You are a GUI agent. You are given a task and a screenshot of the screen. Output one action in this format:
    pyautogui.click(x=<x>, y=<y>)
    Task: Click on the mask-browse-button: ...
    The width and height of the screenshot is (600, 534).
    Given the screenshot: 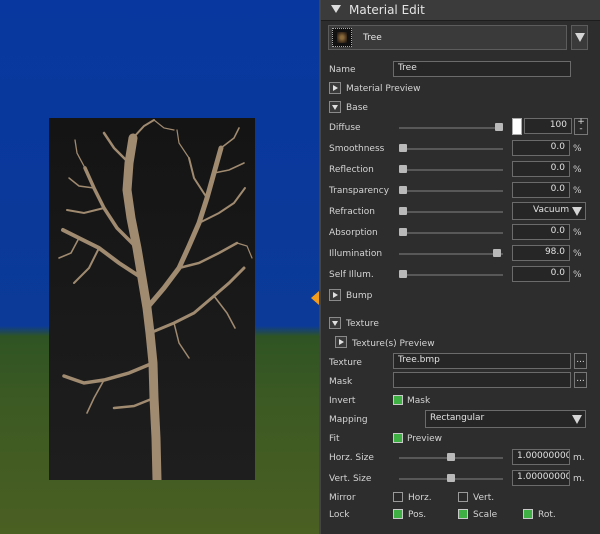 What is the action you would take?
    pyautogui.click(x=580, y=380)
    